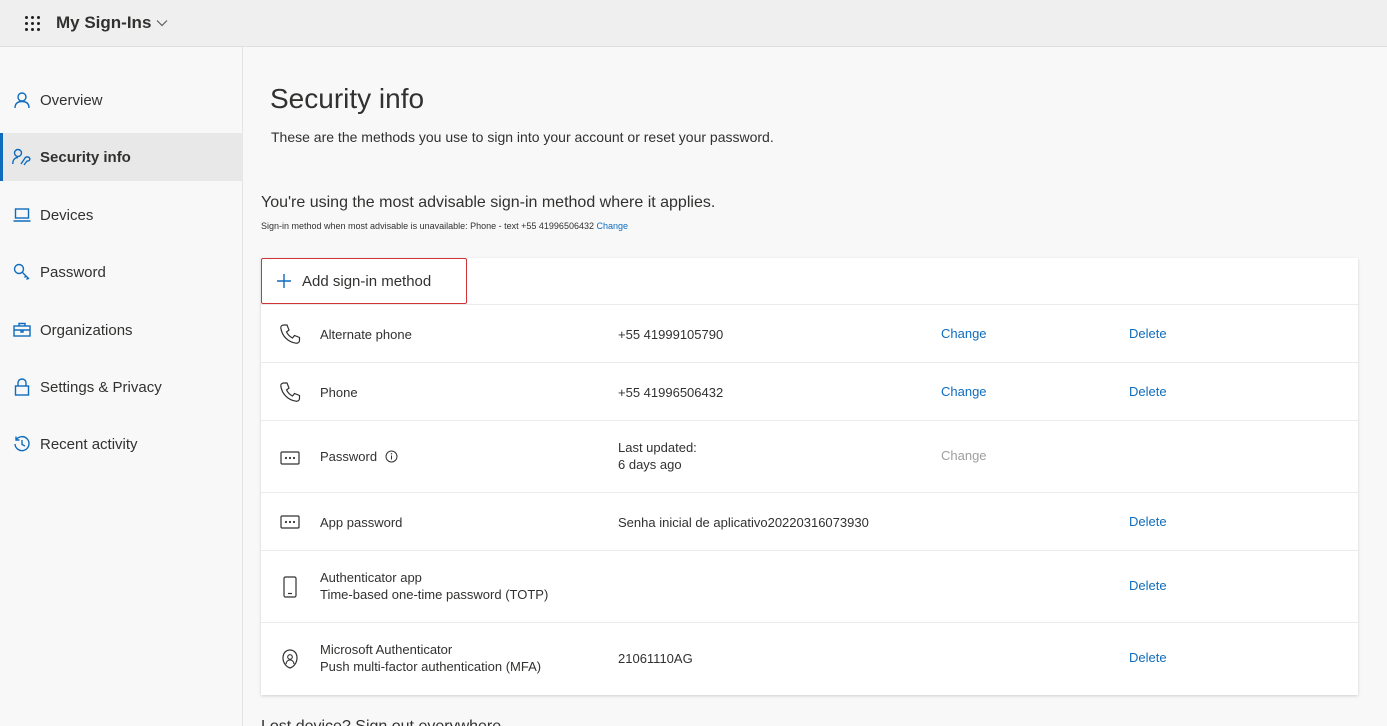  Describe the element at coordinates (22, 157) in the screenshot. I see `security-person-key-icon` at that location.